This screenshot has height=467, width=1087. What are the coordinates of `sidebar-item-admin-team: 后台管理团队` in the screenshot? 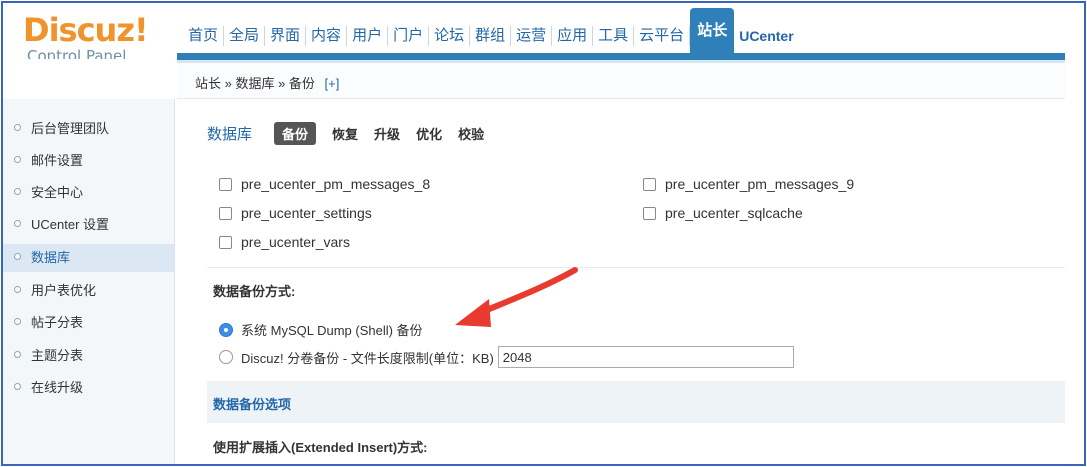 It's located at (89, 129).